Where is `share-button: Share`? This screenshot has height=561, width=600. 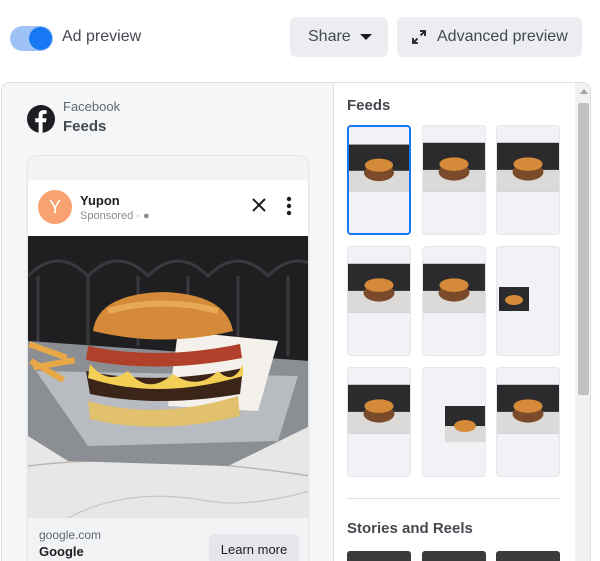
share-button: Share is located at coordinates (339, 37).